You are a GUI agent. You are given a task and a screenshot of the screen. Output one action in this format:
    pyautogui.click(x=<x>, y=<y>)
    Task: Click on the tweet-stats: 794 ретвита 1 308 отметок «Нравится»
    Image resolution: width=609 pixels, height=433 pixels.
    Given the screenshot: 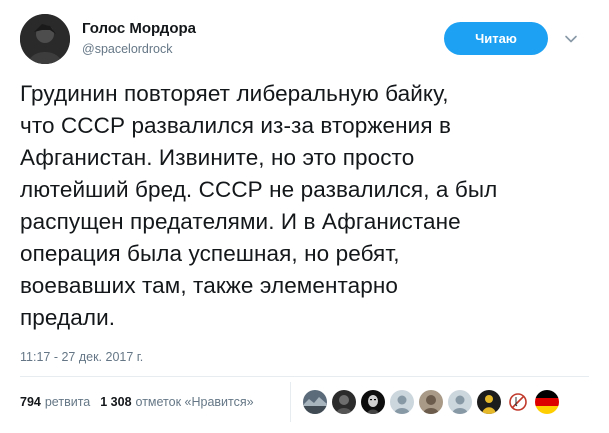 What is the action you would take?
    pyautogui.click(x=142, y=402)
    